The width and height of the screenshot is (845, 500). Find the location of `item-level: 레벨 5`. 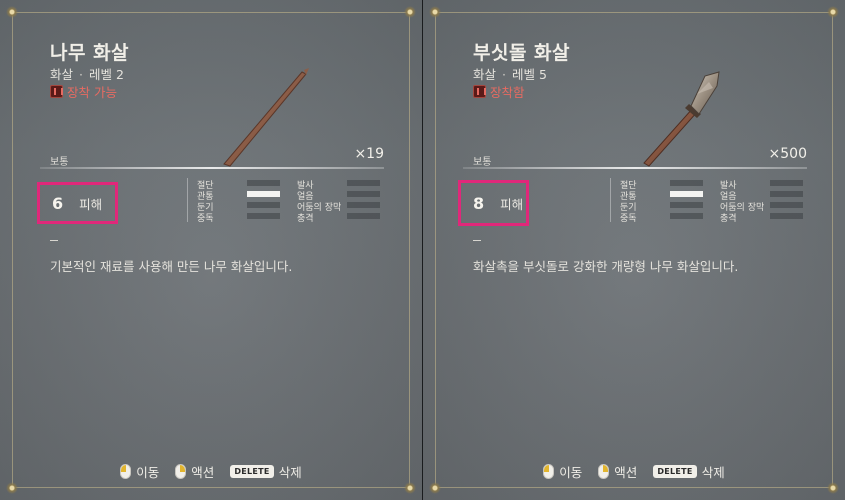

item-level: 레벨 5 is located at coordinates (529, 74).